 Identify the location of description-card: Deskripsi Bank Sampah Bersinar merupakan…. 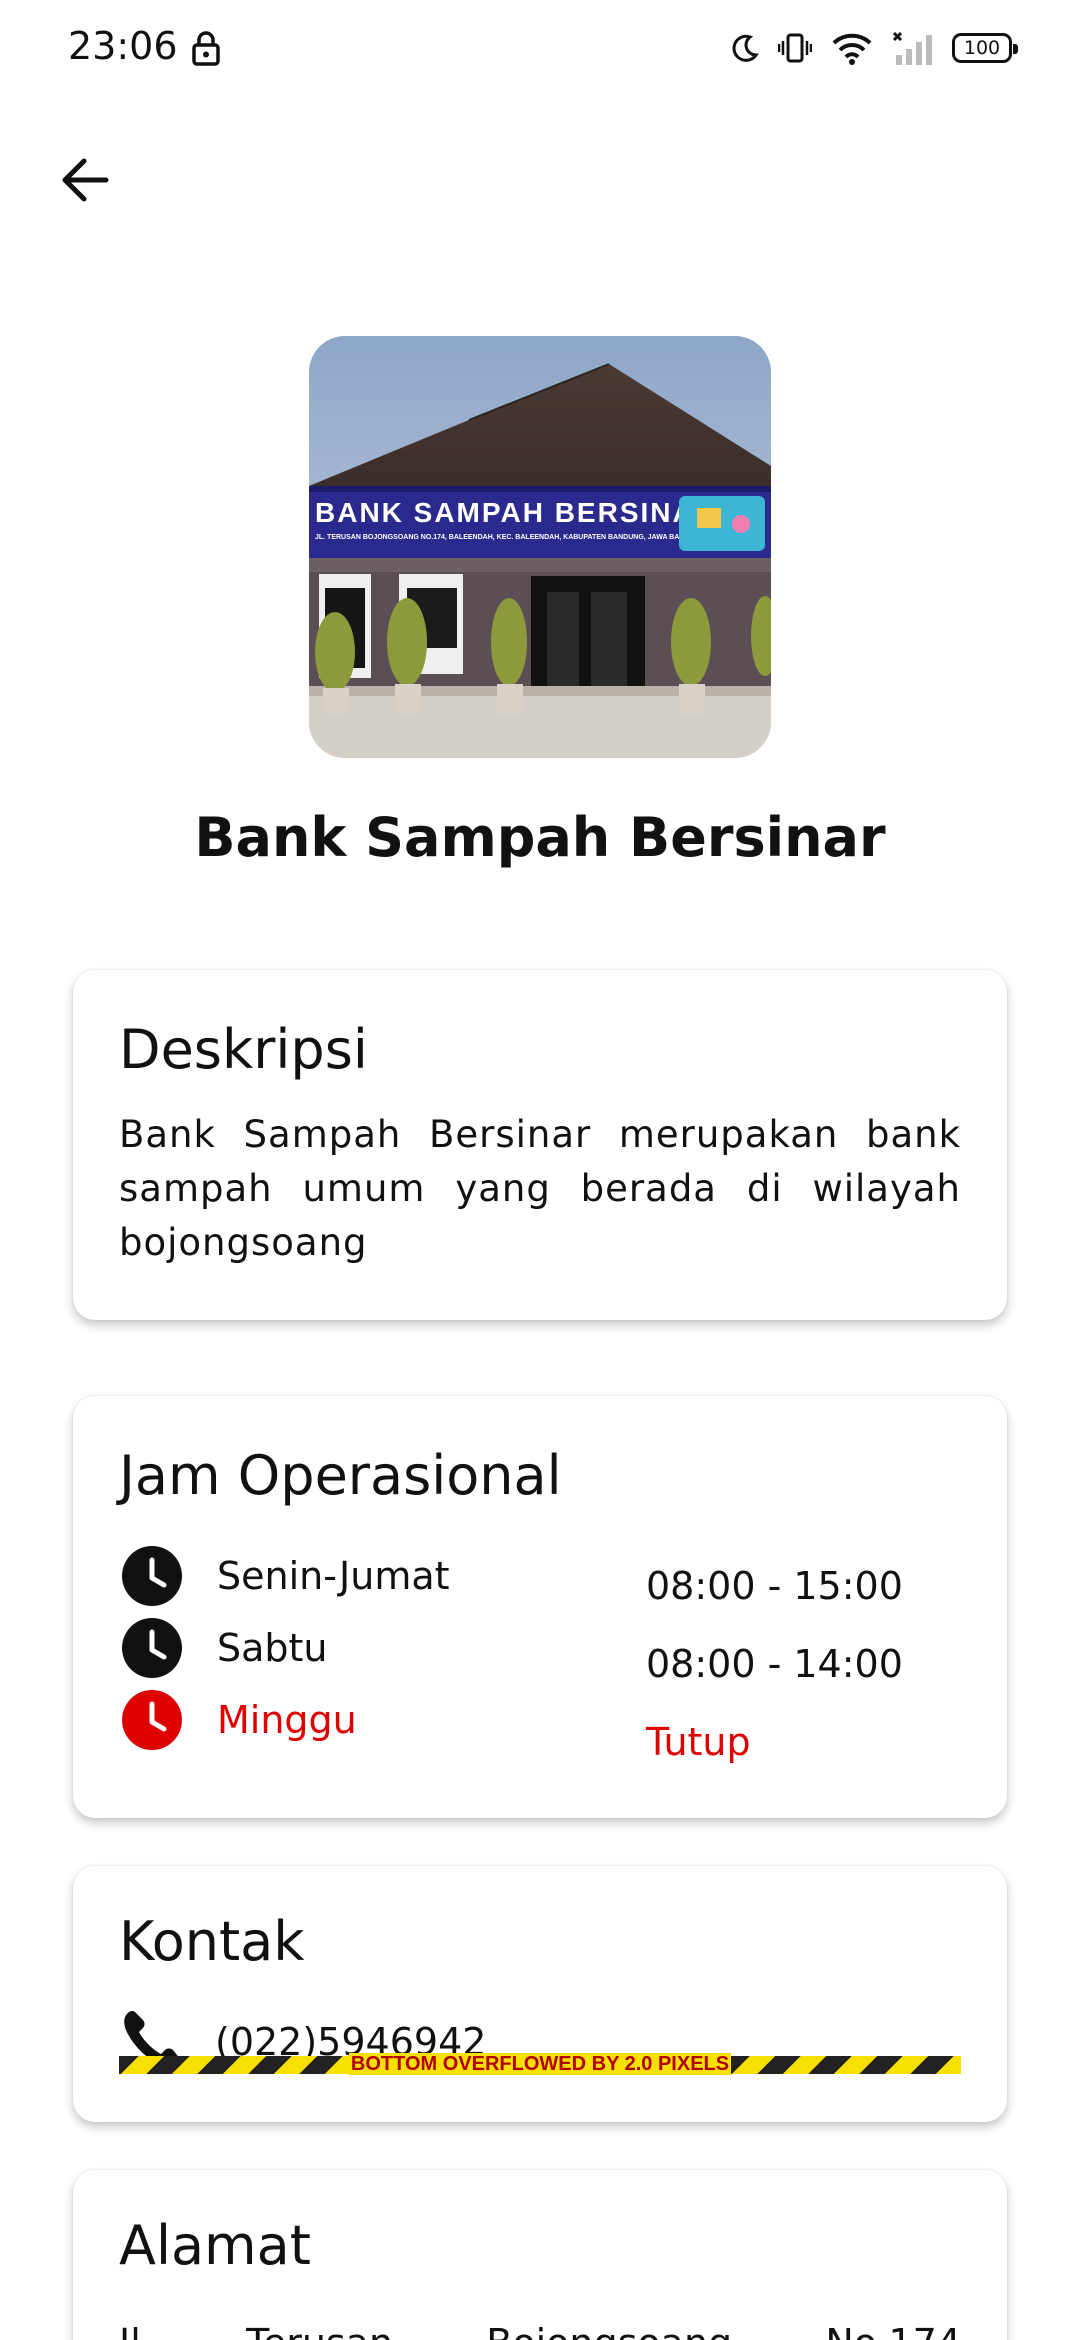
(540, 1145).